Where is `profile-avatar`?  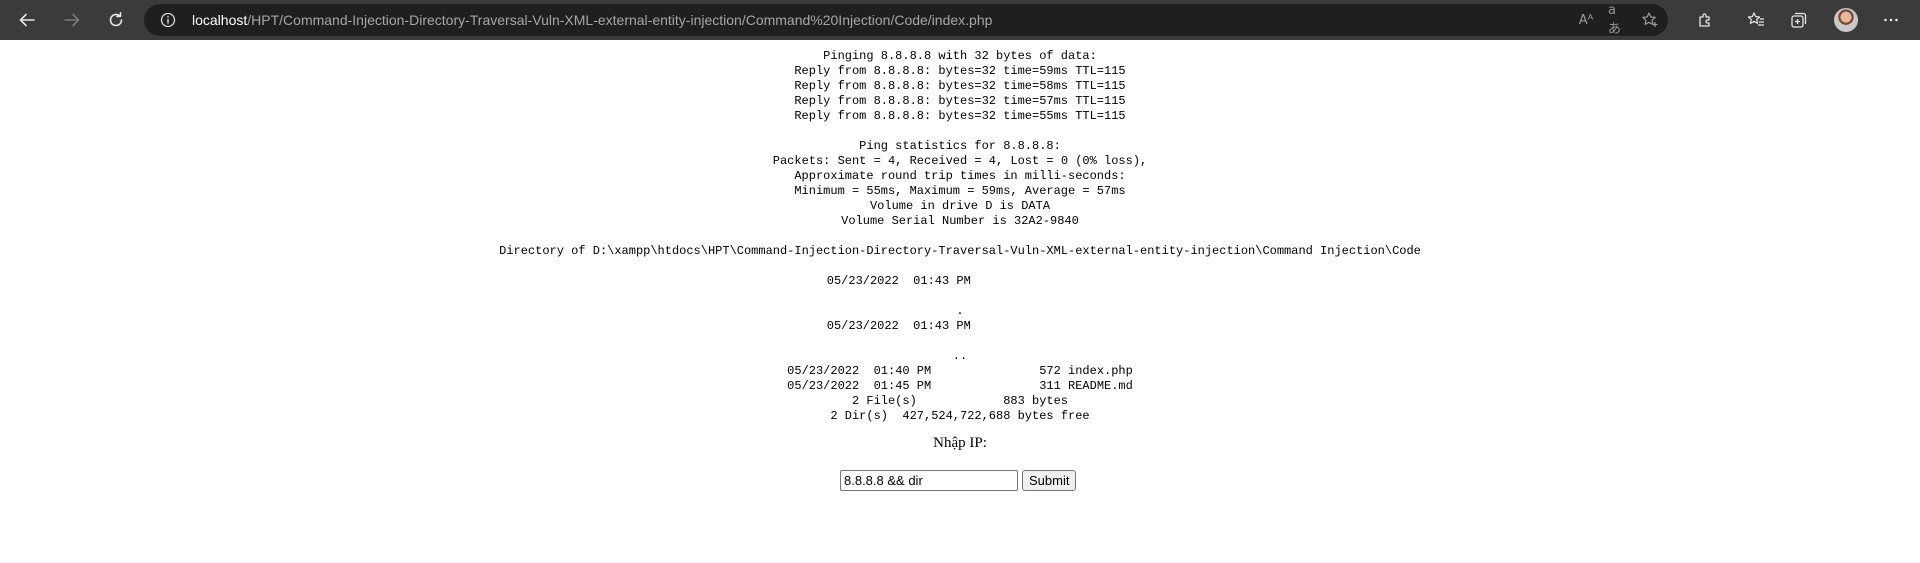
profile-avatar is located at coordinates (1846, 20).